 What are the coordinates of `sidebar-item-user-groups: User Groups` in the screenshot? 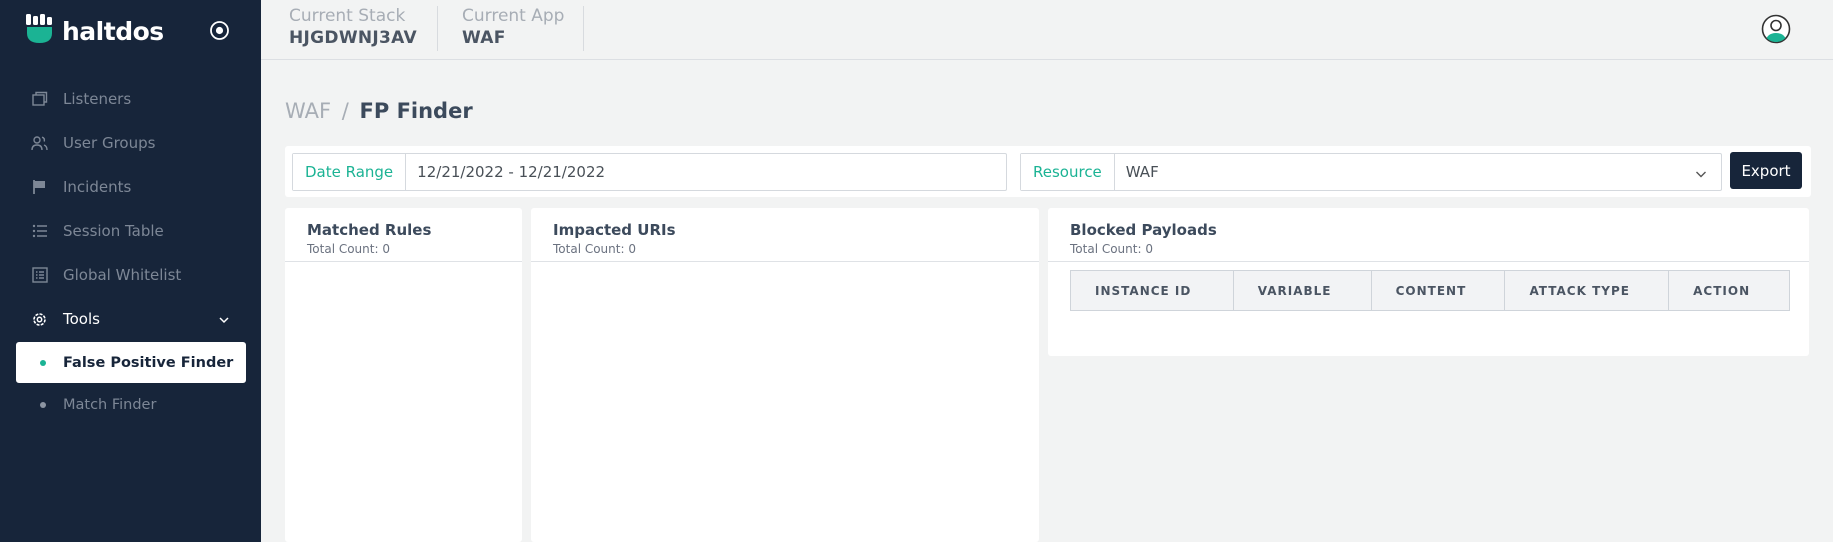 It's located at (130, 143).